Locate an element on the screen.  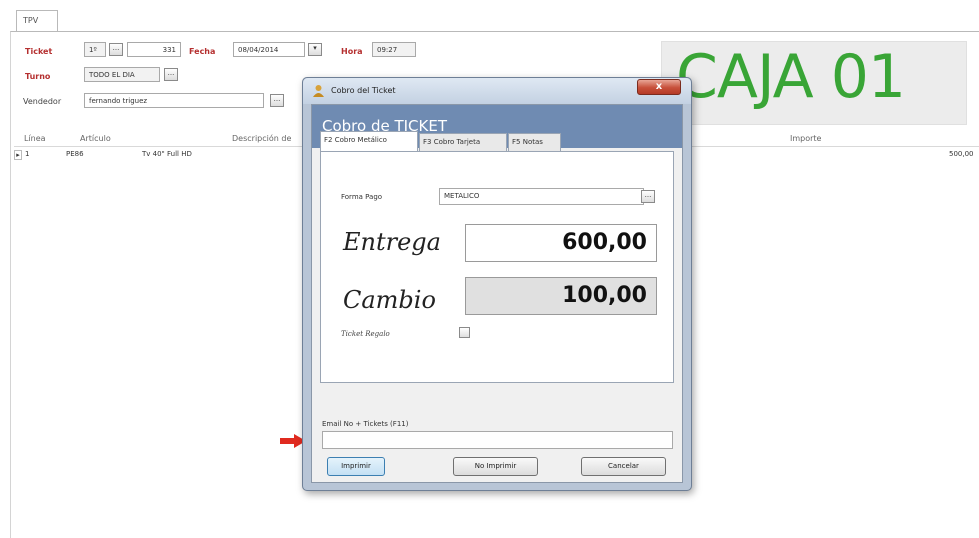
tab-cobro-tarjeta: F3 Cobro Tarjeta is located at coordinates (463, 142).